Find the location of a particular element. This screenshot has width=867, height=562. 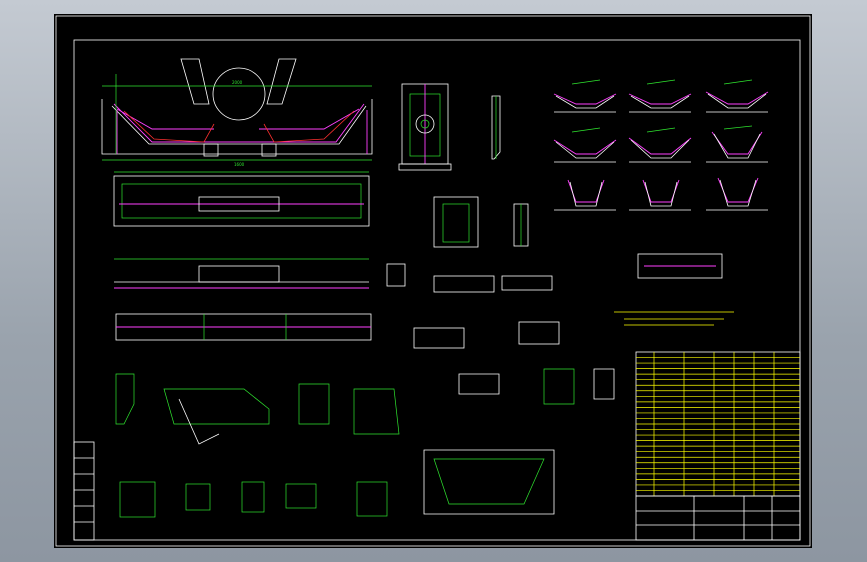

main-idler-assembly: 2000 1600 is located at coordinates (237, 112).